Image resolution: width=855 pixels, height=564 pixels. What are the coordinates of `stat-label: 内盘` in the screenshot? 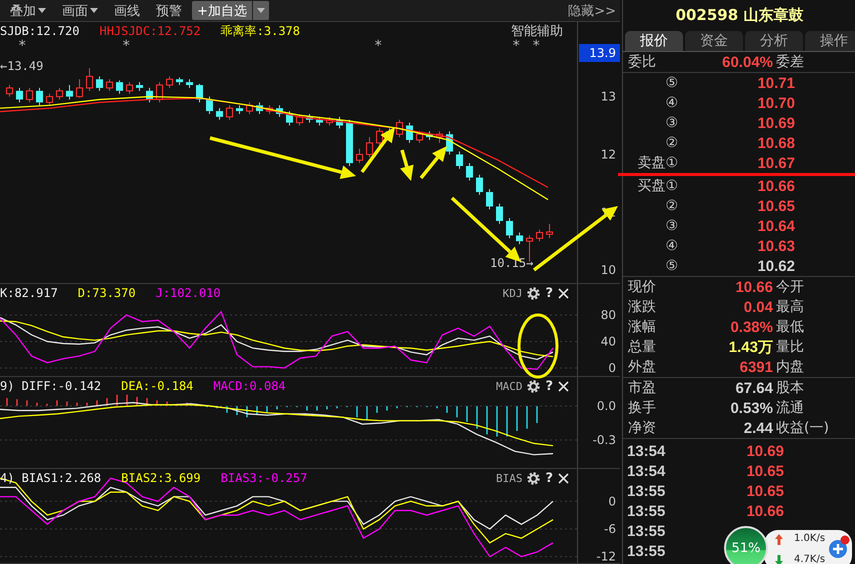 It's located at (790, 367).